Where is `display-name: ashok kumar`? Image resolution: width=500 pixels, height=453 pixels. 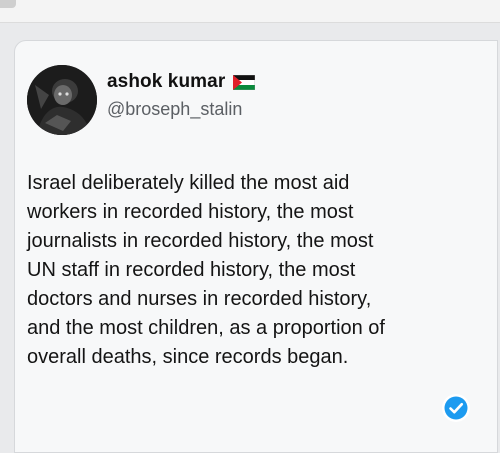
display-name: ashok kumar is located at coordinates (166, 82).